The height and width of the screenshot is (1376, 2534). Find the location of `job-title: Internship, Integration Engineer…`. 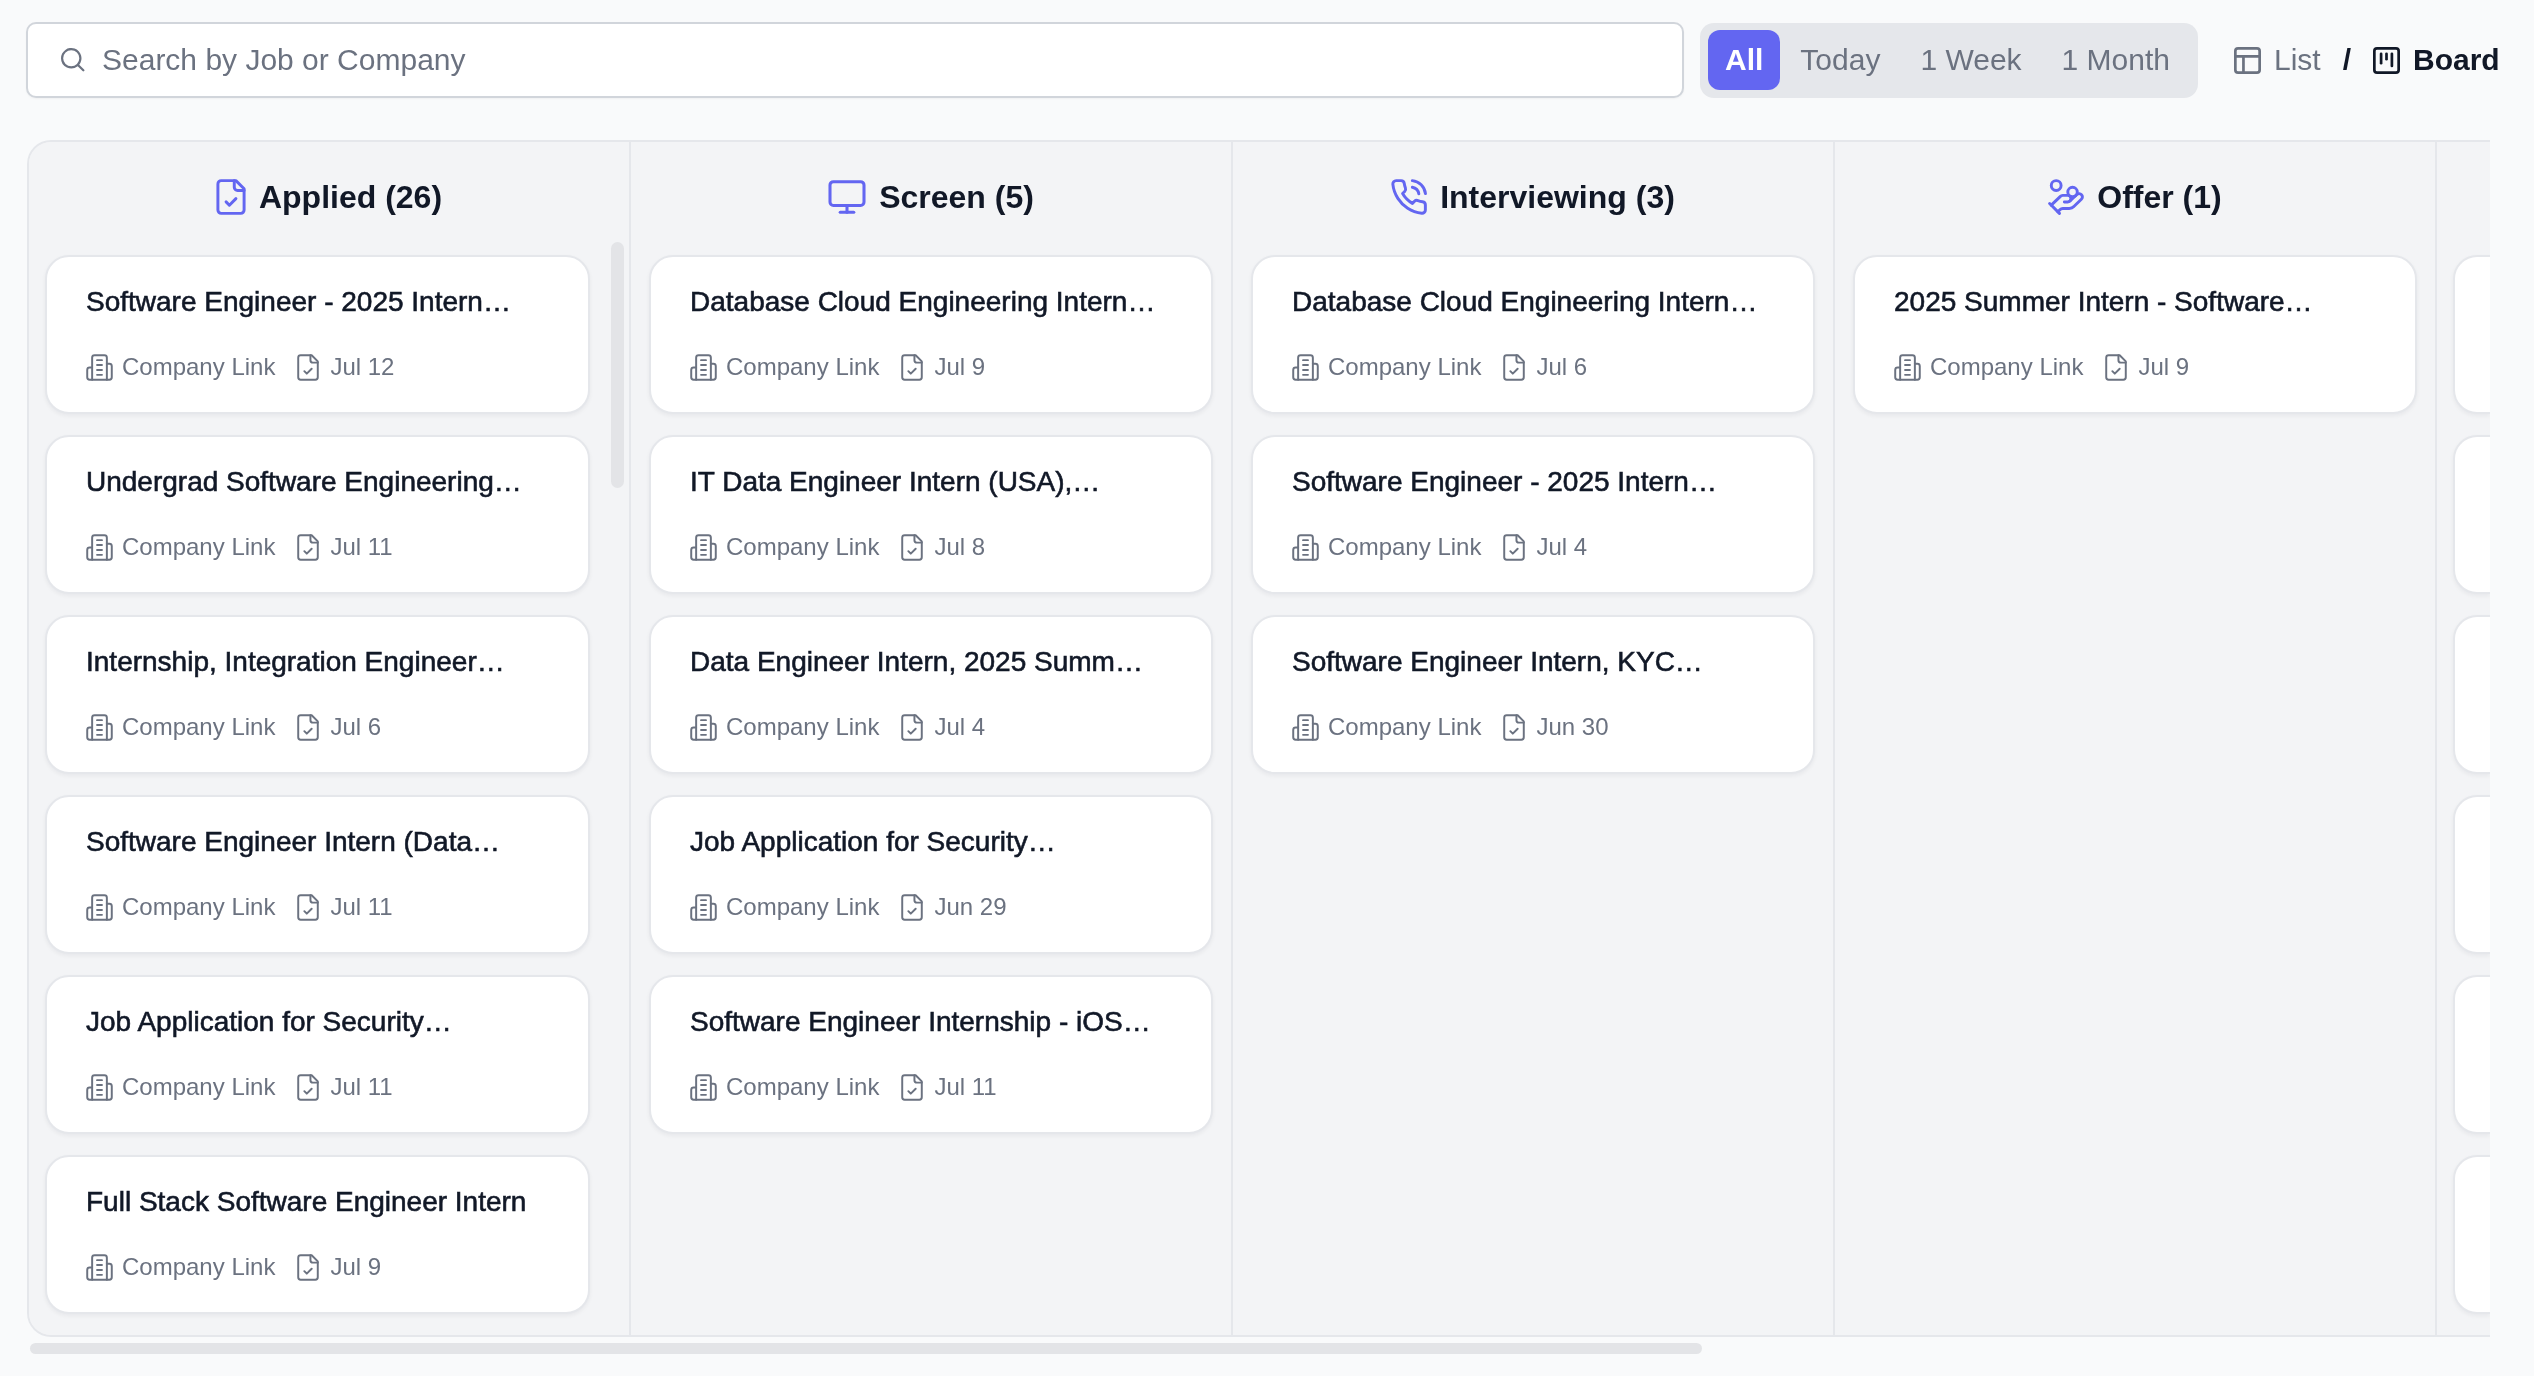

job-title: Internship, Integration Engineer… is located at coordinates (295, 662).